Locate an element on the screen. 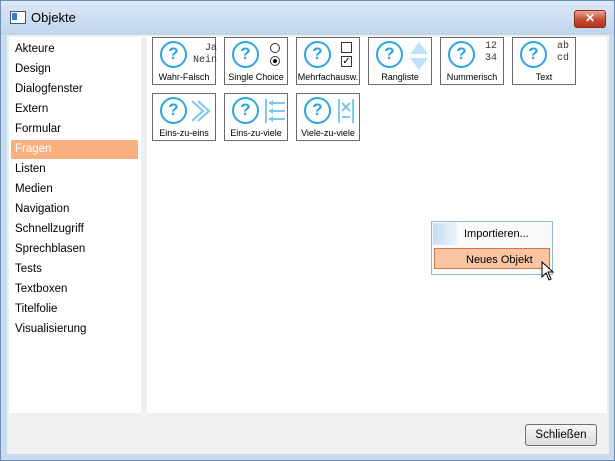  sidebar-item-tests: Tests is located at coordinates (74, 269).